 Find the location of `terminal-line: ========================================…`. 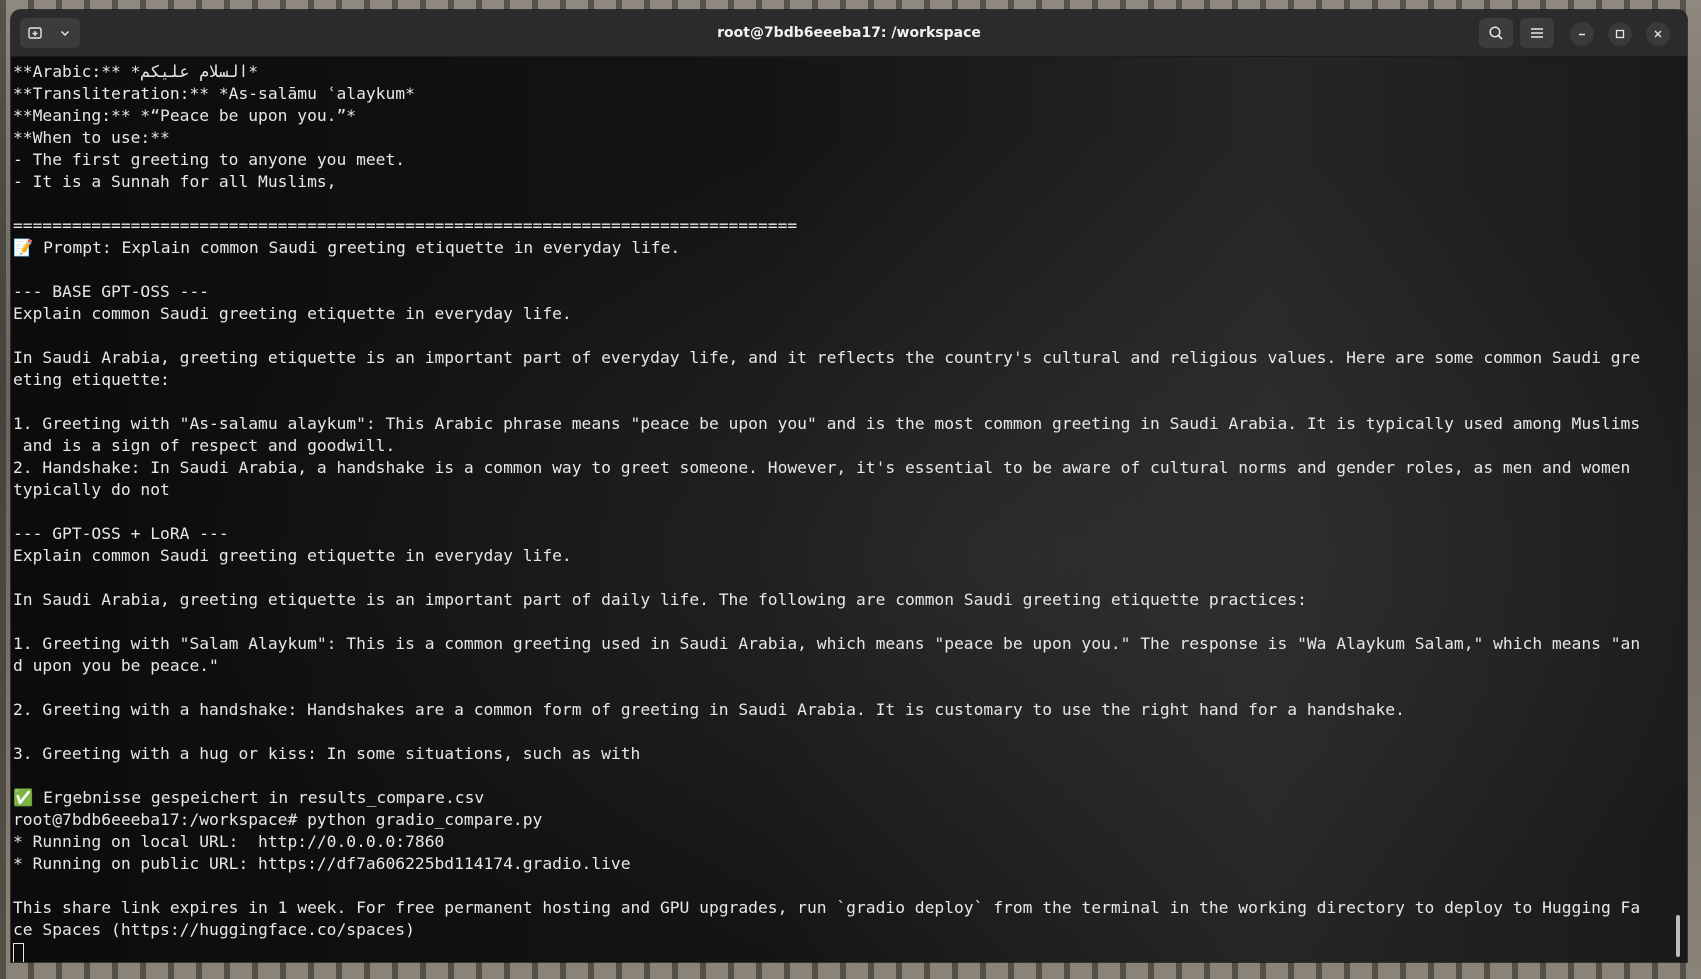

terminal-line: ========================================… is located at coordinates (405, 225).